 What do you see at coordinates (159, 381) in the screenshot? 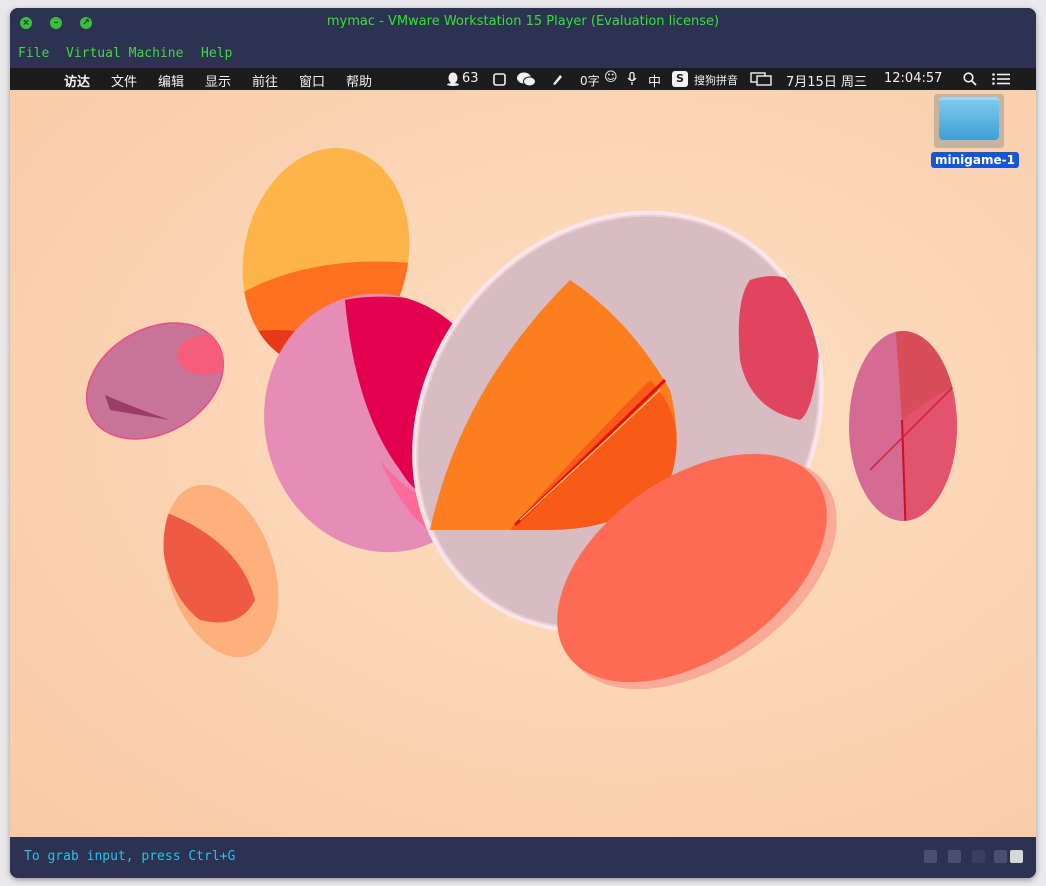
I see `shape-disc-mauve` at bounding box center [159, 381].